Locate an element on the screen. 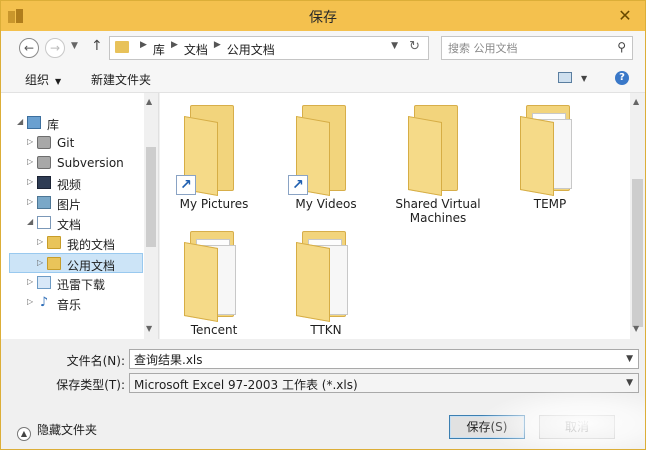 The height and width of the screenshot is (450, 646). filetype-value: Microsoft Excel 97-2003 工作表 (*.xls) is located at coordinates (246, 385).